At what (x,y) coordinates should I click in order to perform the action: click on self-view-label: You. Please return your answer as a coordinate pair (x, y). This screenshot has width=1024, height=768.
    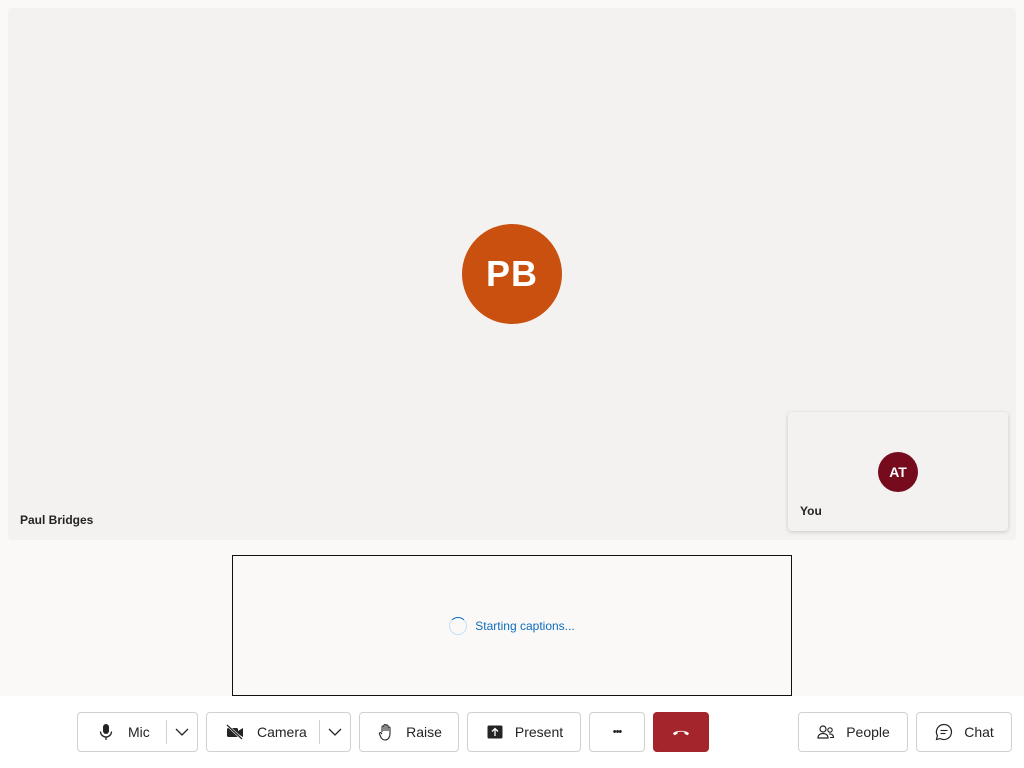
    Looking at the image, I should click on (811, 511).